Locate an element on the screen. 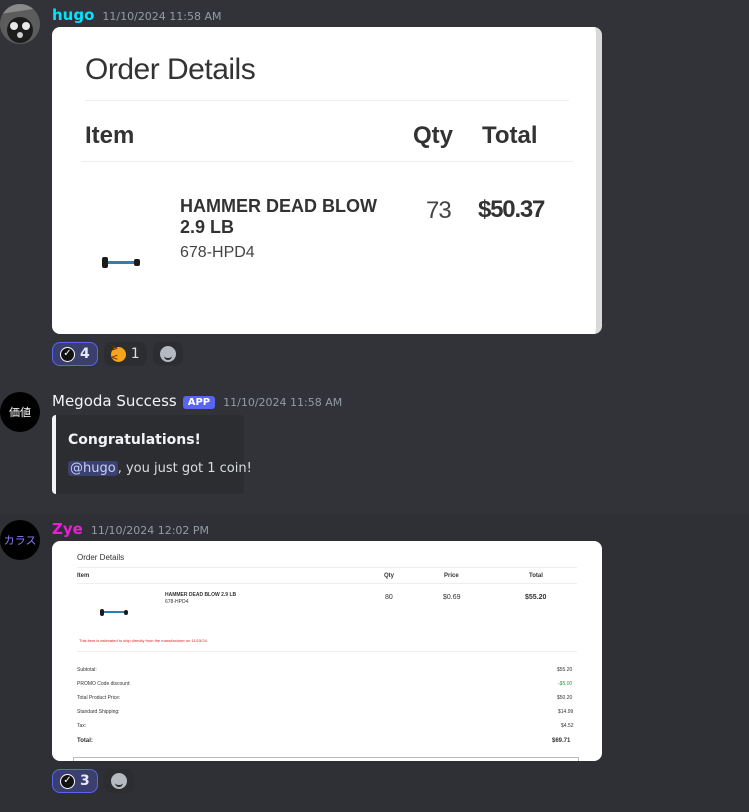 This screenshot has height=812, width=749. summary-value-promo: -$5.00 is located at coordinates (565, 684).